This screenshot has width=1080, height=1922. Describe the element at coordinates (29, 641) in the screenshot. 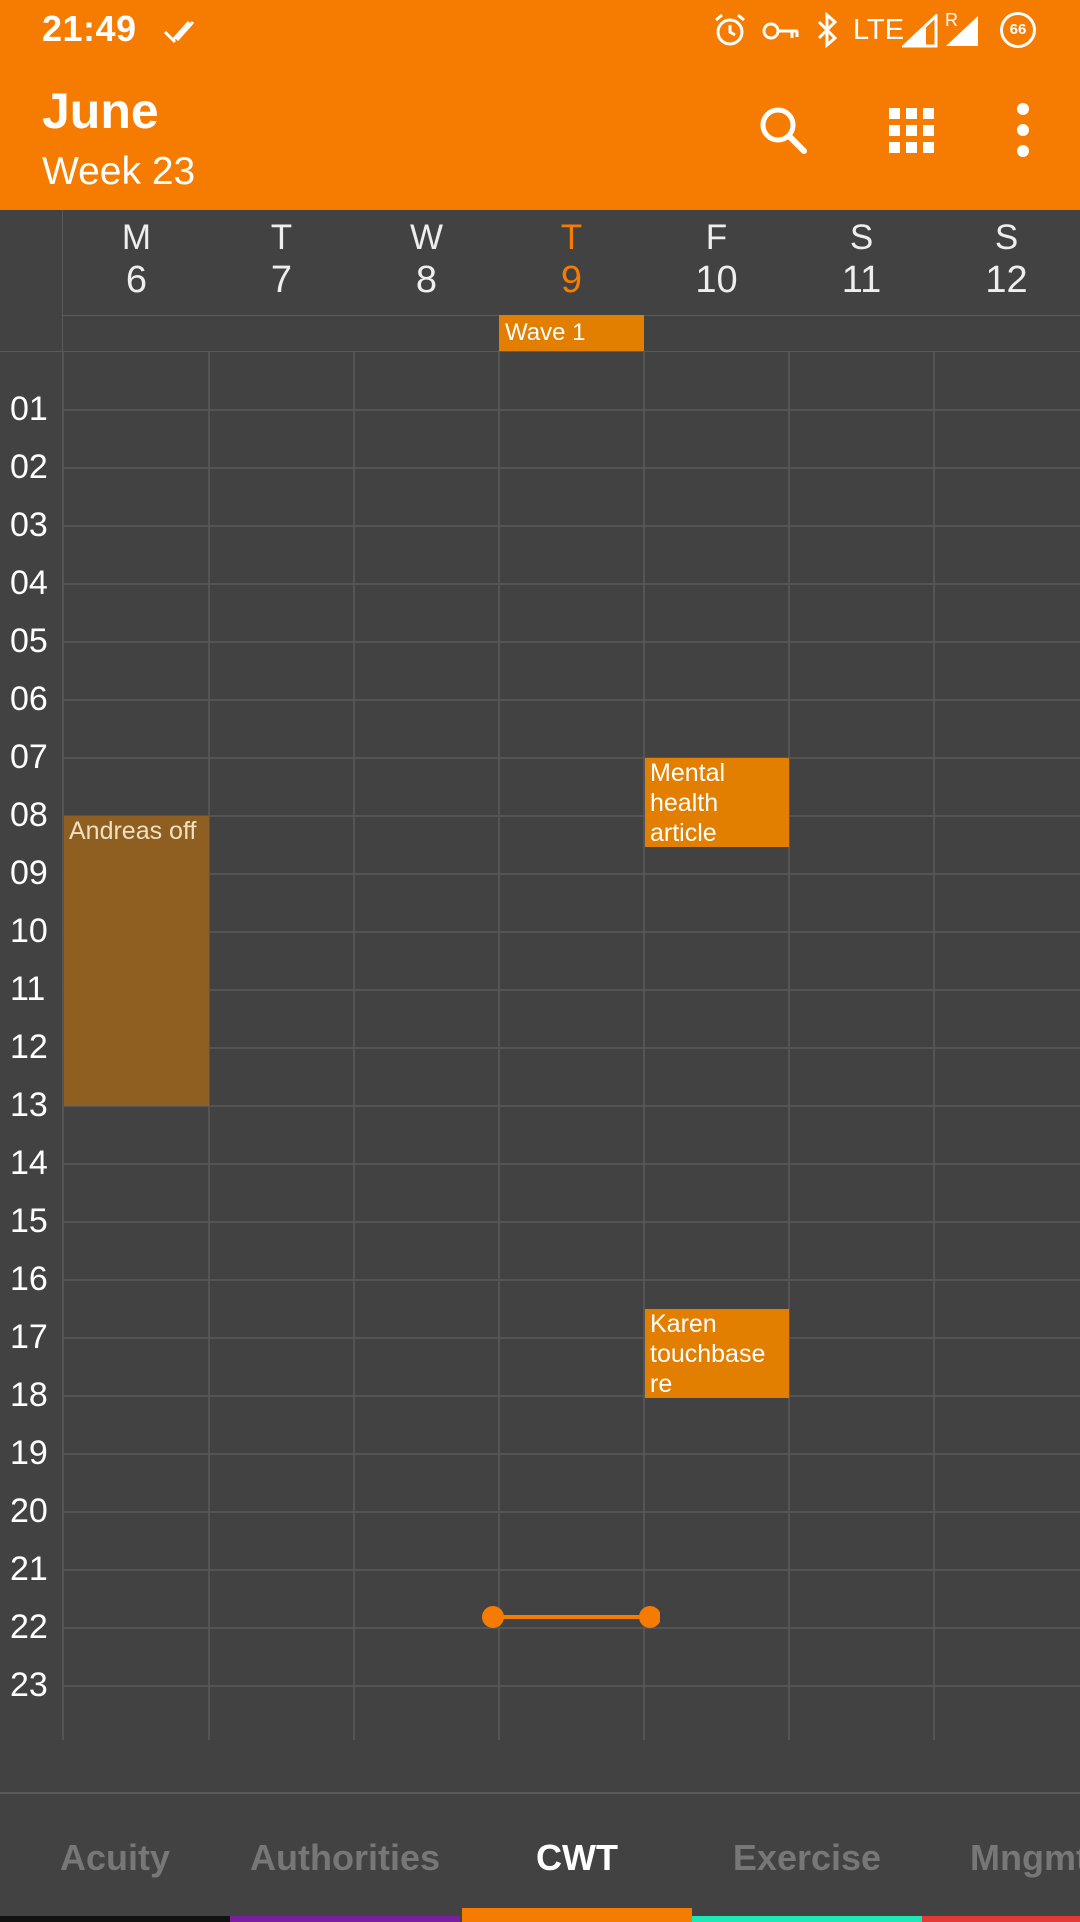

I see `hour-label: 05` at that location.